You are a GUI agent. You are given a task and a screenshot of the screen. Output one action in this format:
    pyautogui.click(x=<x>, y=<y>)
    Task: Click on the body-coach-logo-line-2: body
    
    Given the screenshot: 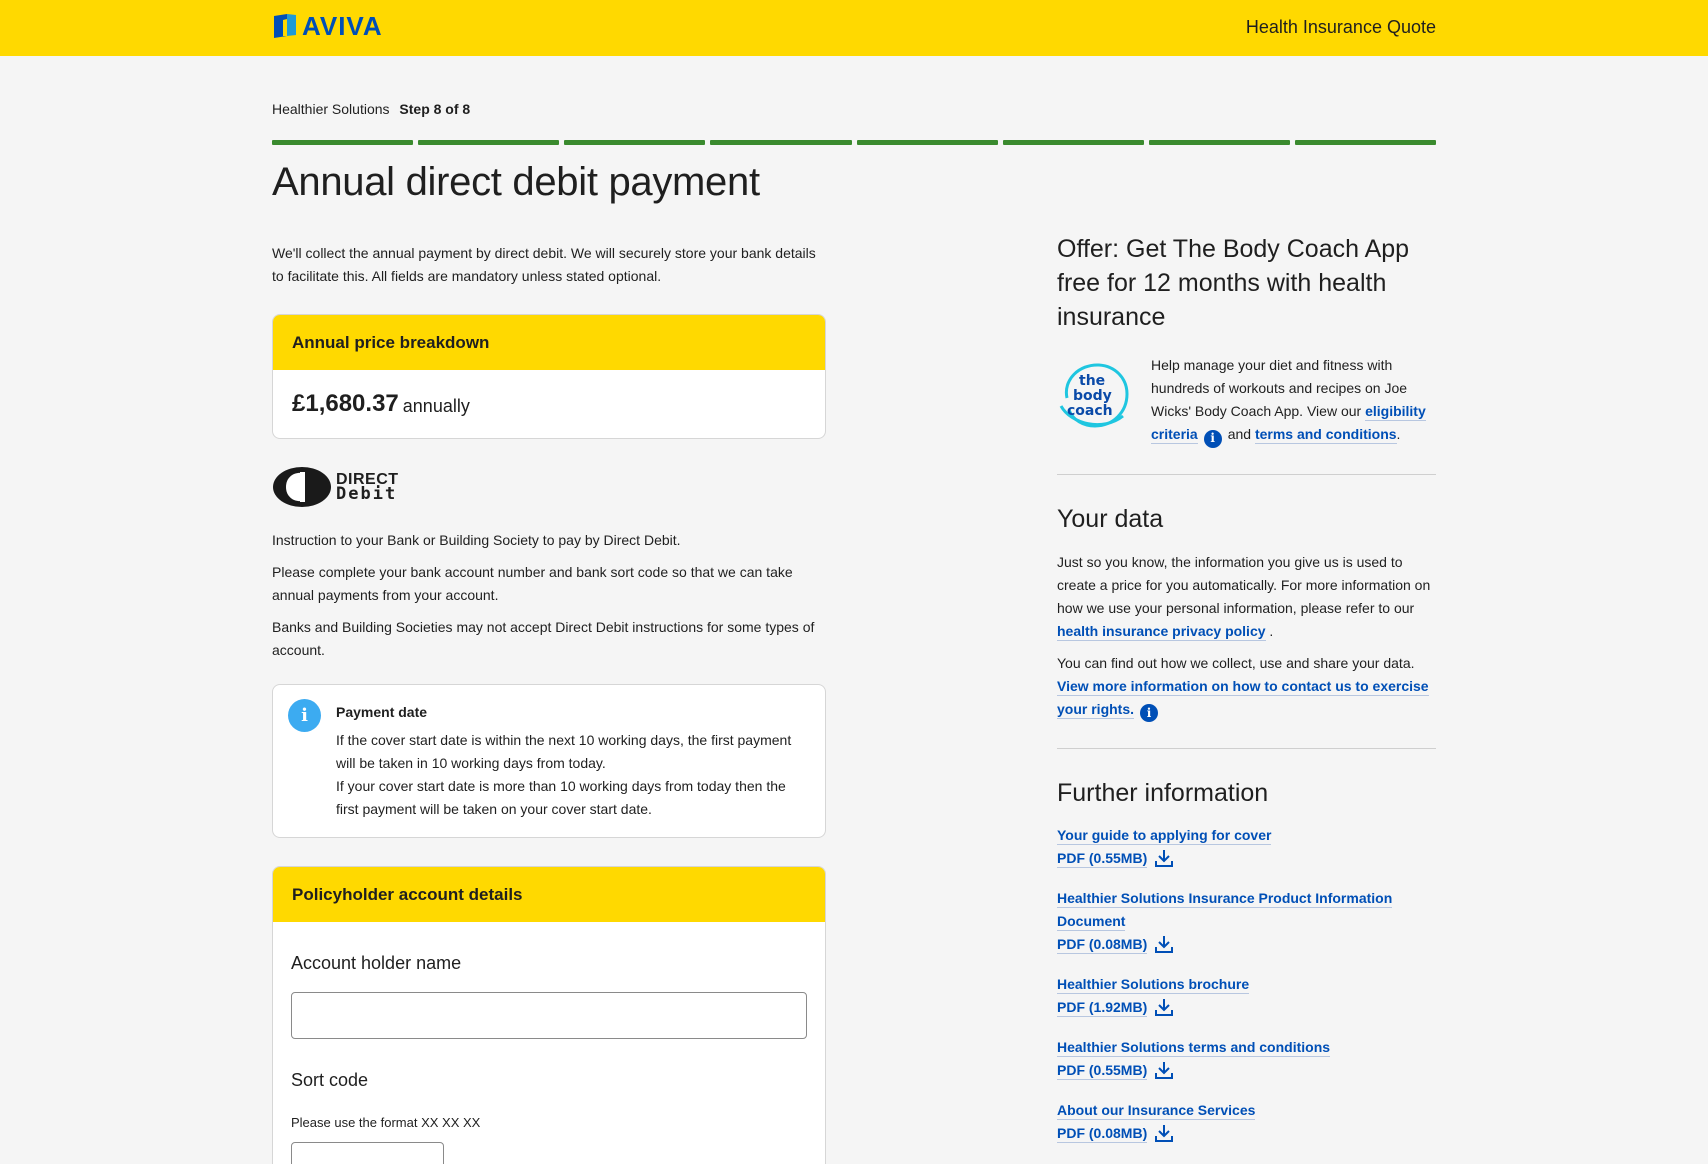 What is the action you would take?
    pyautogui.click(x=1092, y=396)
    